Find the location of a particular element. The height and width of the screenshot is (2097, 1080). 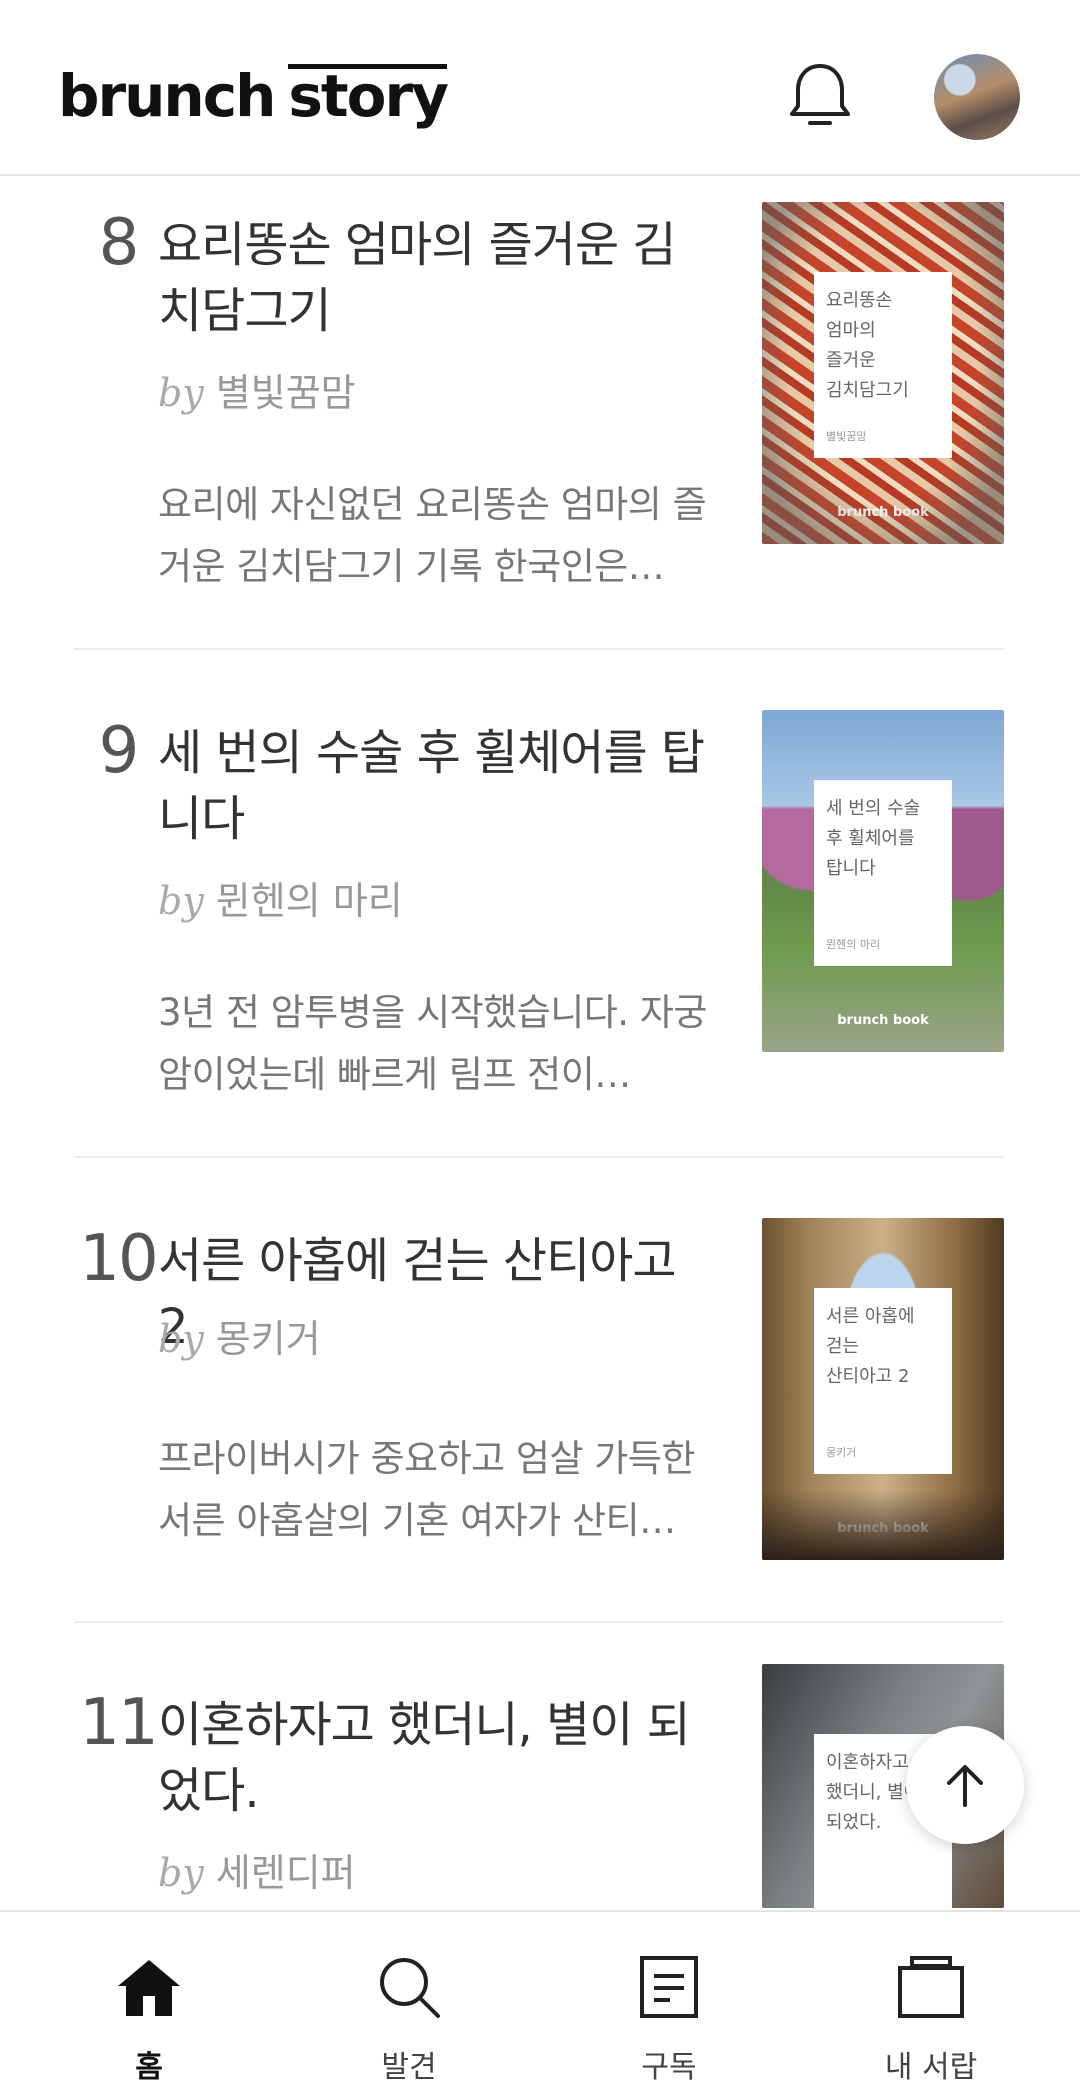

author-name: 세렌디퍼 is located at coordinates (285, 1873).